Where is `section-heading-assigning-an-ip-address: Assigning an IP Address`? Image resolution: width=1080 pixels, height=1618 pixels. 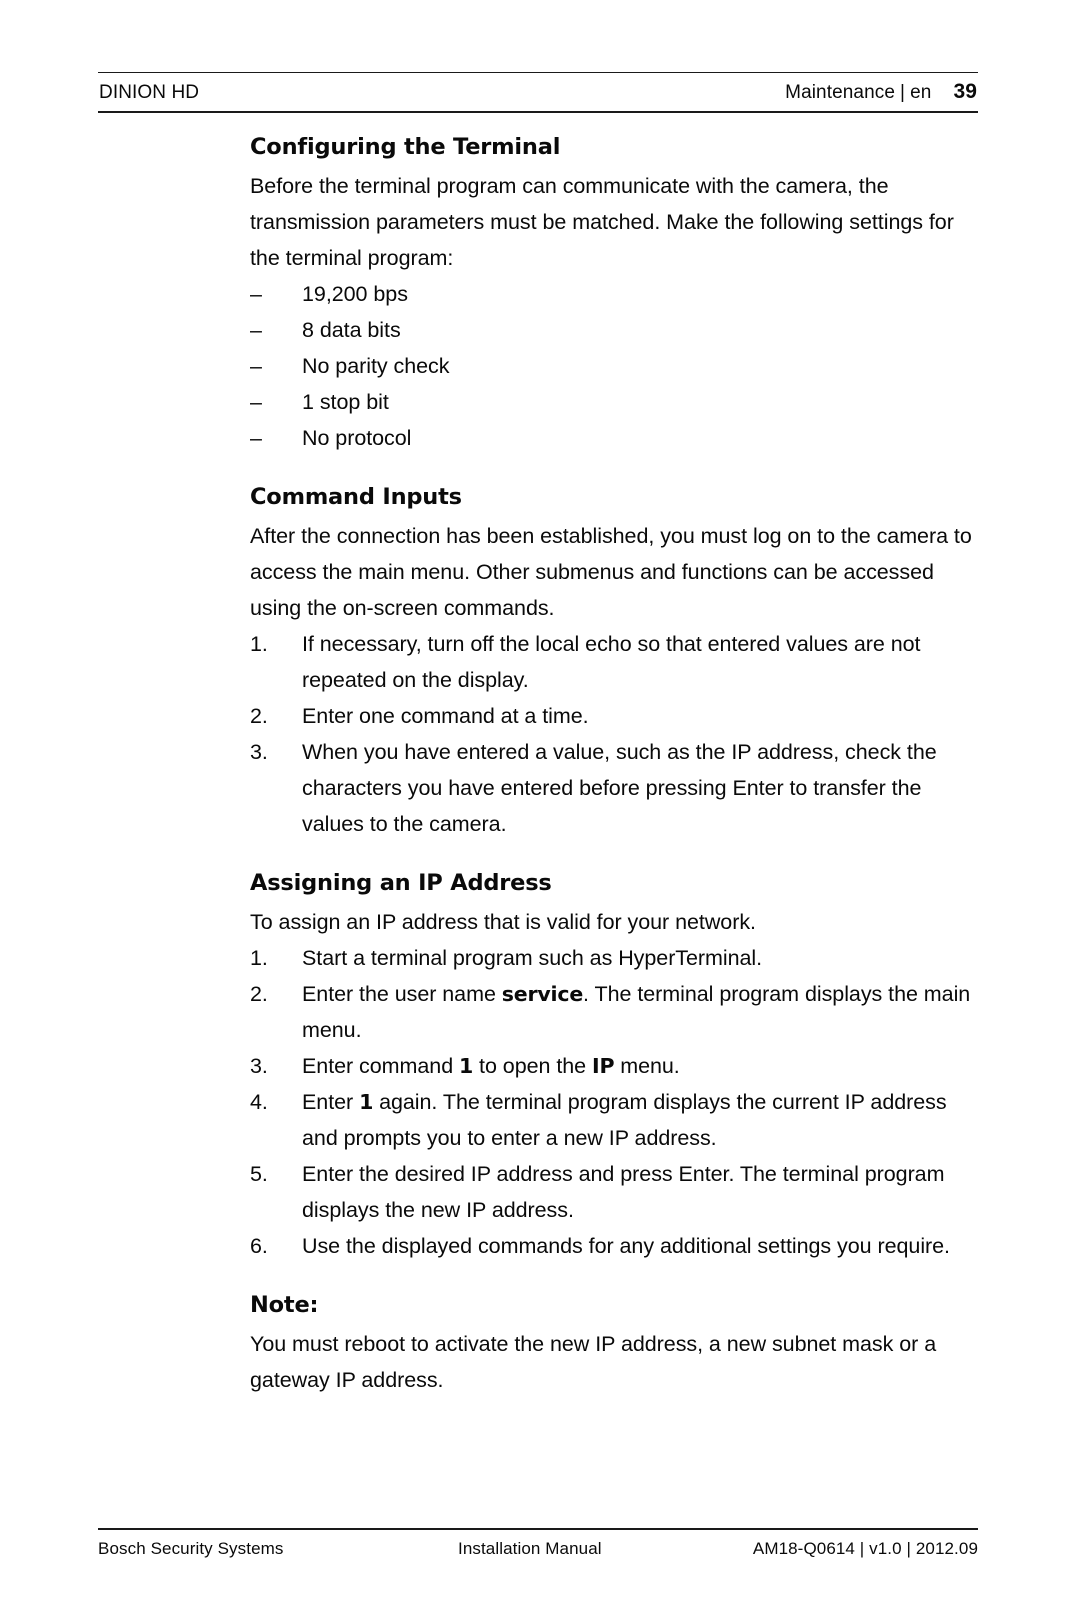 section-heading-assigning-an-ip-address: Assigning an IP Address is located at coordinates (401, 883).